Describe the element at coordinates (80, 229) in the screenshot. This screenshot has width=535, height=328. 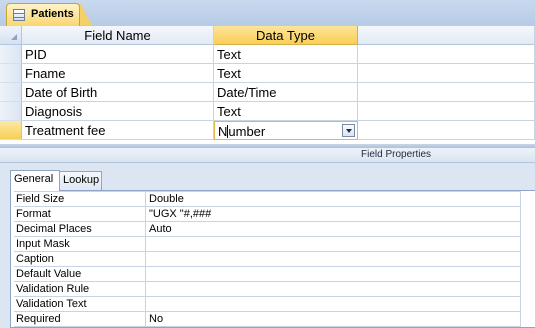
I see `property-label: Decimal Places` at that location.